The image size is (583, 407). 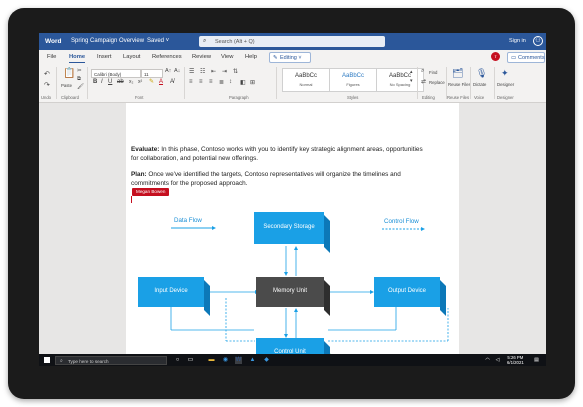 I want to click on input-device-box: Input Device, so click(x=171, y=292).